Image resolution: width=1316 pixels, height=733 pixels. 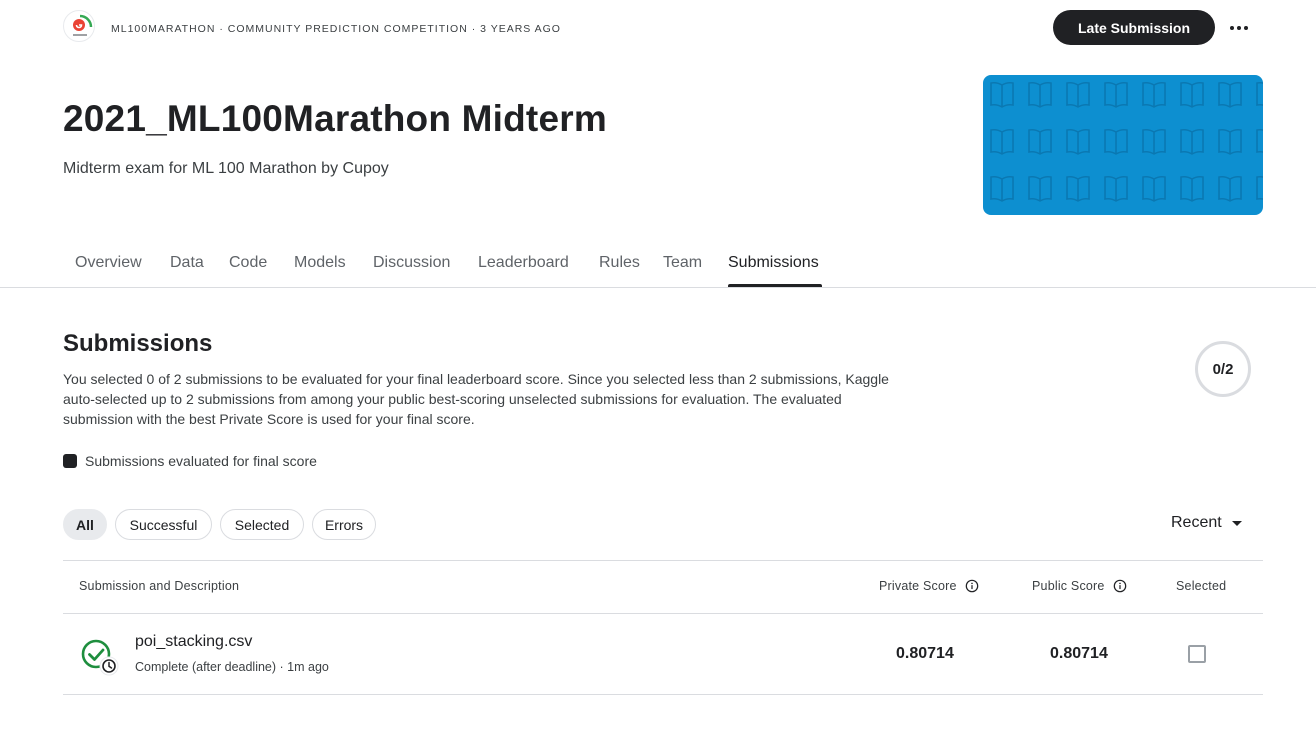 What do you see at coordinates (925, 653) in the screenshot?
I see `private-score-value: 0.80714` at bounding box center [925, 653].